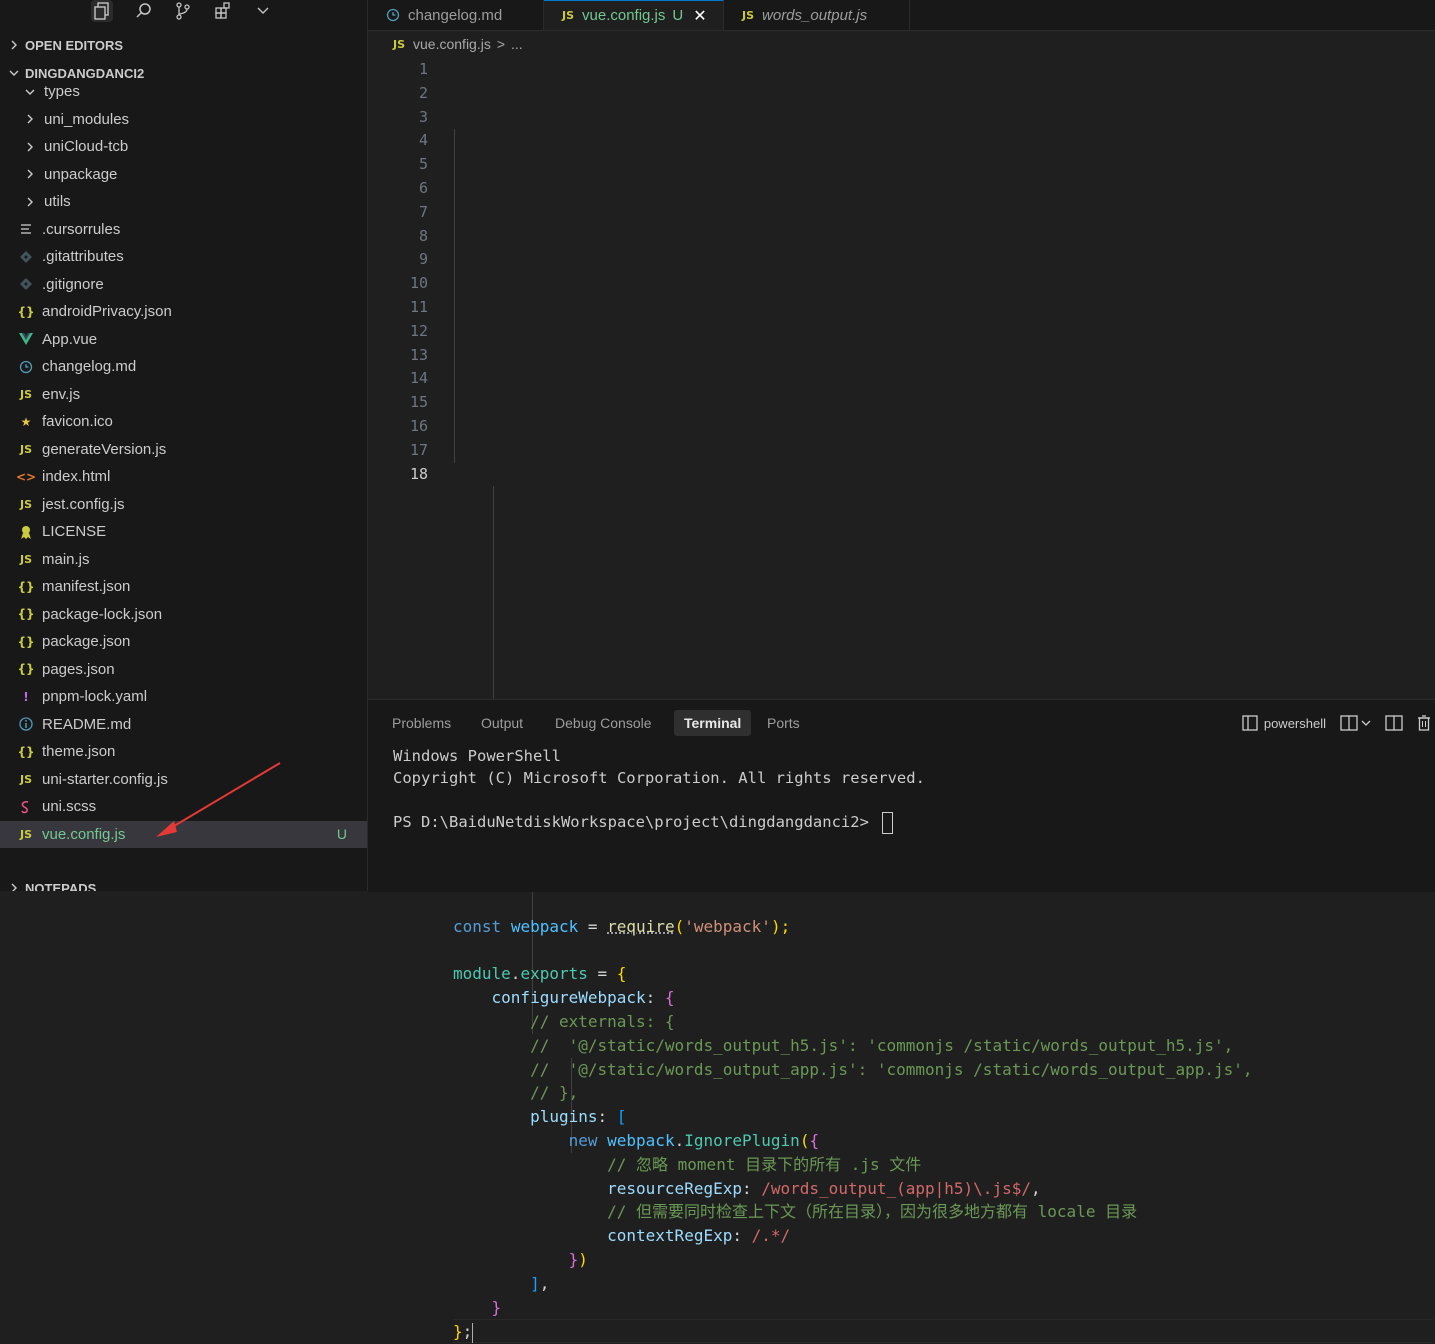 The height and width of the screenshot is (1344, 1435). What do you see at coordinates (76, 477) in the screenshot?
I see `file-tree-label: index.html` at bounding box center [76, 477].